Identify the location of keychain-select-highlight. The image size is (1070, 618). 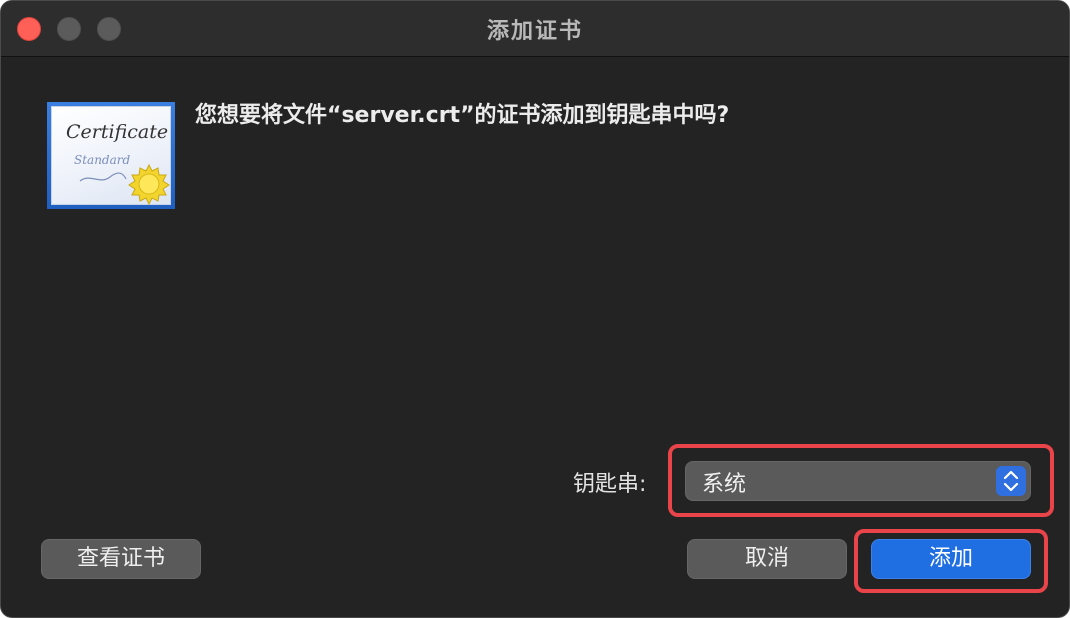
(861, 480).